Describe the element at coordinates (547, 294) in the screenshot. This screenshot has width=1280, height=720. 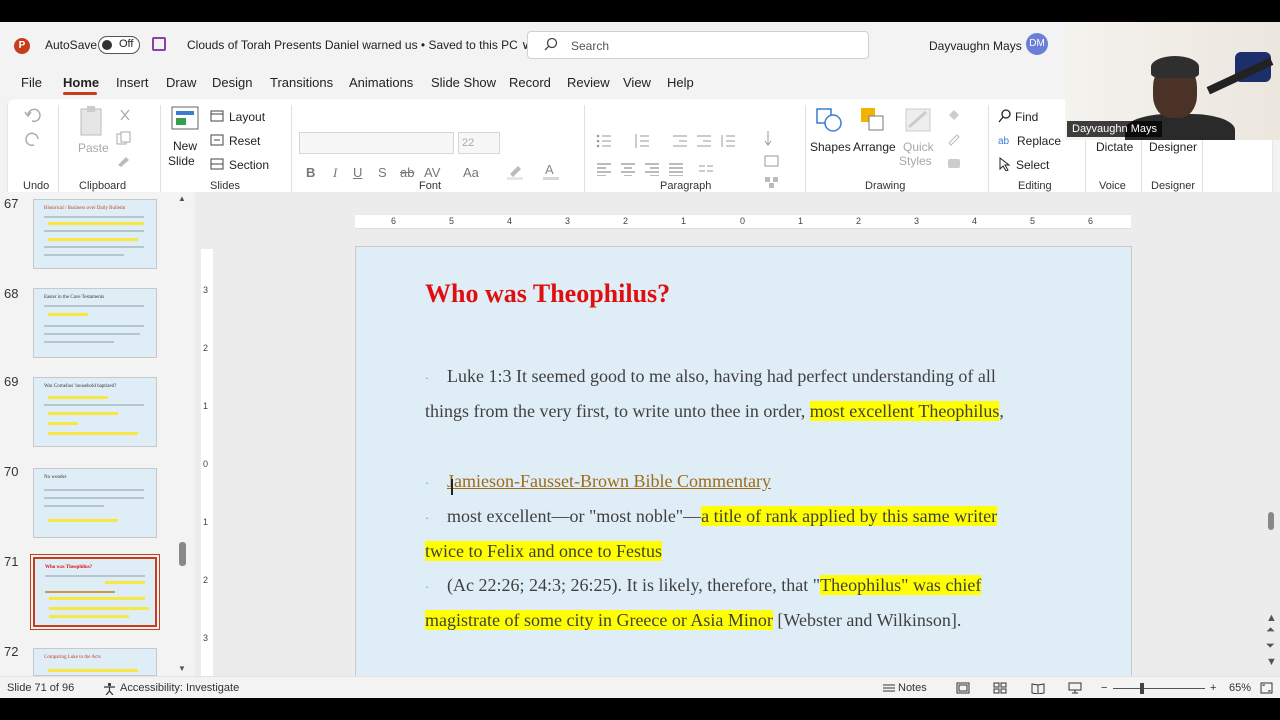
I see `slide-title: Who was Theophilus?` at that location.